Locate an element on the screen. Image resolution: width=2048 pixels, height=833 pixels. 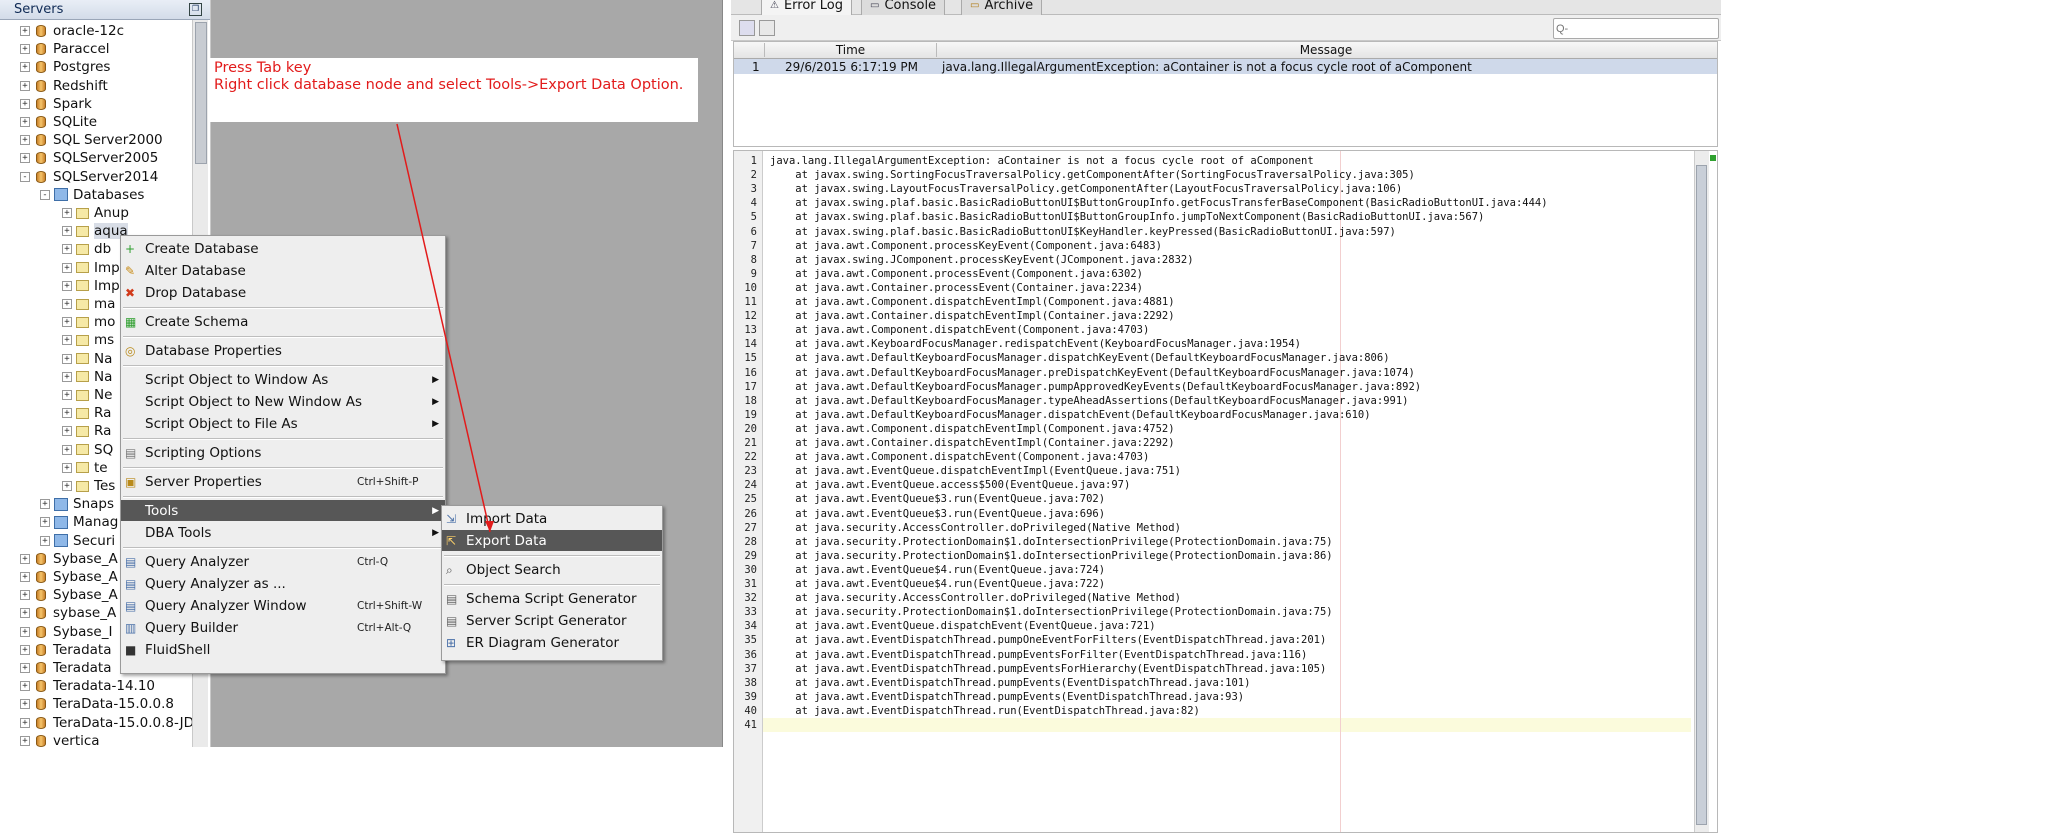
tree-node: + Sybase_I is located at coordinates (66, 632).